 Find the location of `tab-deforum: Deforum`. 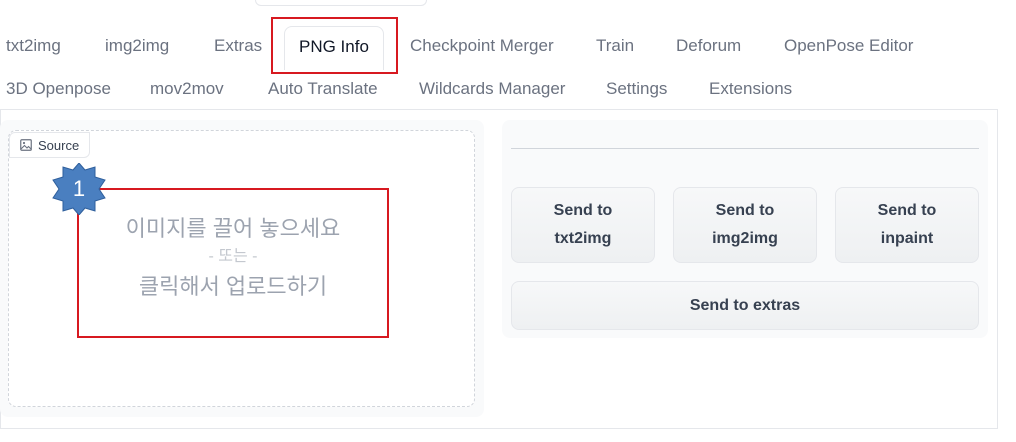

tab-deforum: Deforum is located at coordinates (708, 46).